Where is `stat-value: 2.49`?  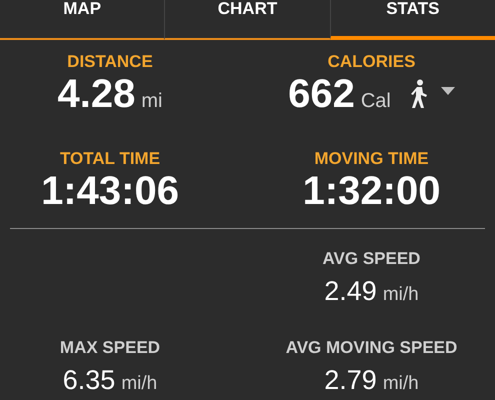 stat-value: 2.49 is located at coordinates (350, 291).